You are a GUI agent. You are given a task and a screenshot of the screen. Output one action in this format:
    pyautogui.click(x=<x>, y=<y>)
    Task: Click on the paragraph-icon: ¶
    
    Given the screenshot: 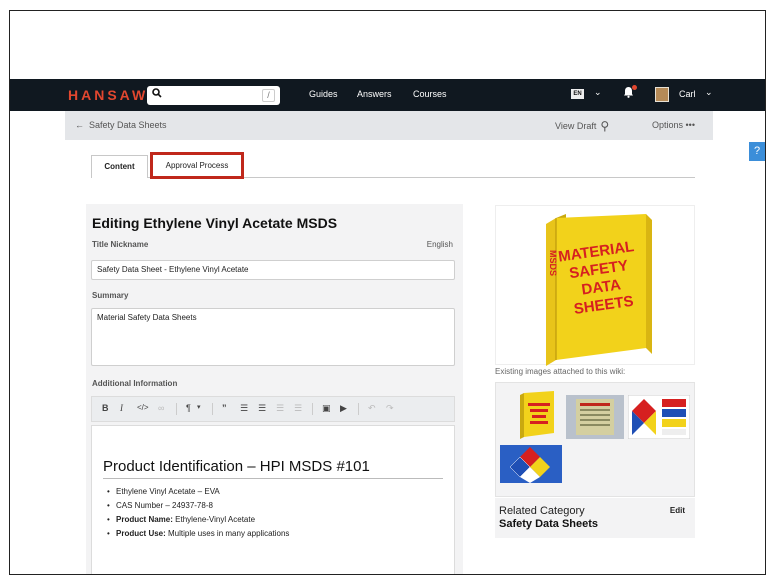 What is the action you would take?
    pyautogui.click(x=188, y=408)
    